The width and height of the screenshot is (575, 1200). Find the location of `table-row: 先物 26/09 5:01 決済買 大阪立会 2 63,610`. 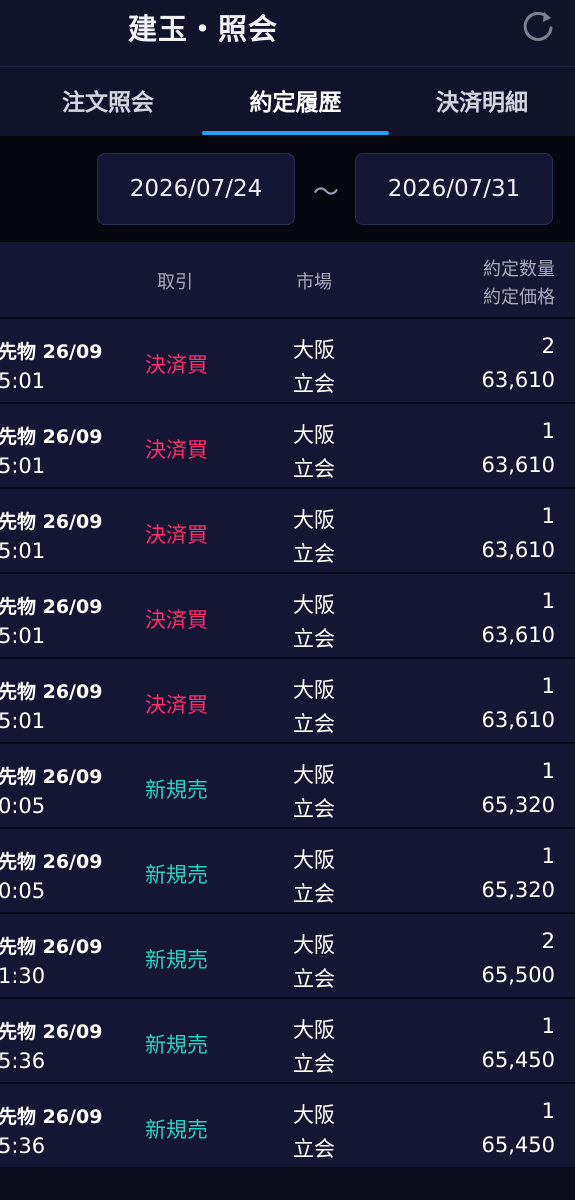

table-row: 先物 26/09 5:01 決済買 大阪立会 2 63,610 is located at coordinates (287, 359).